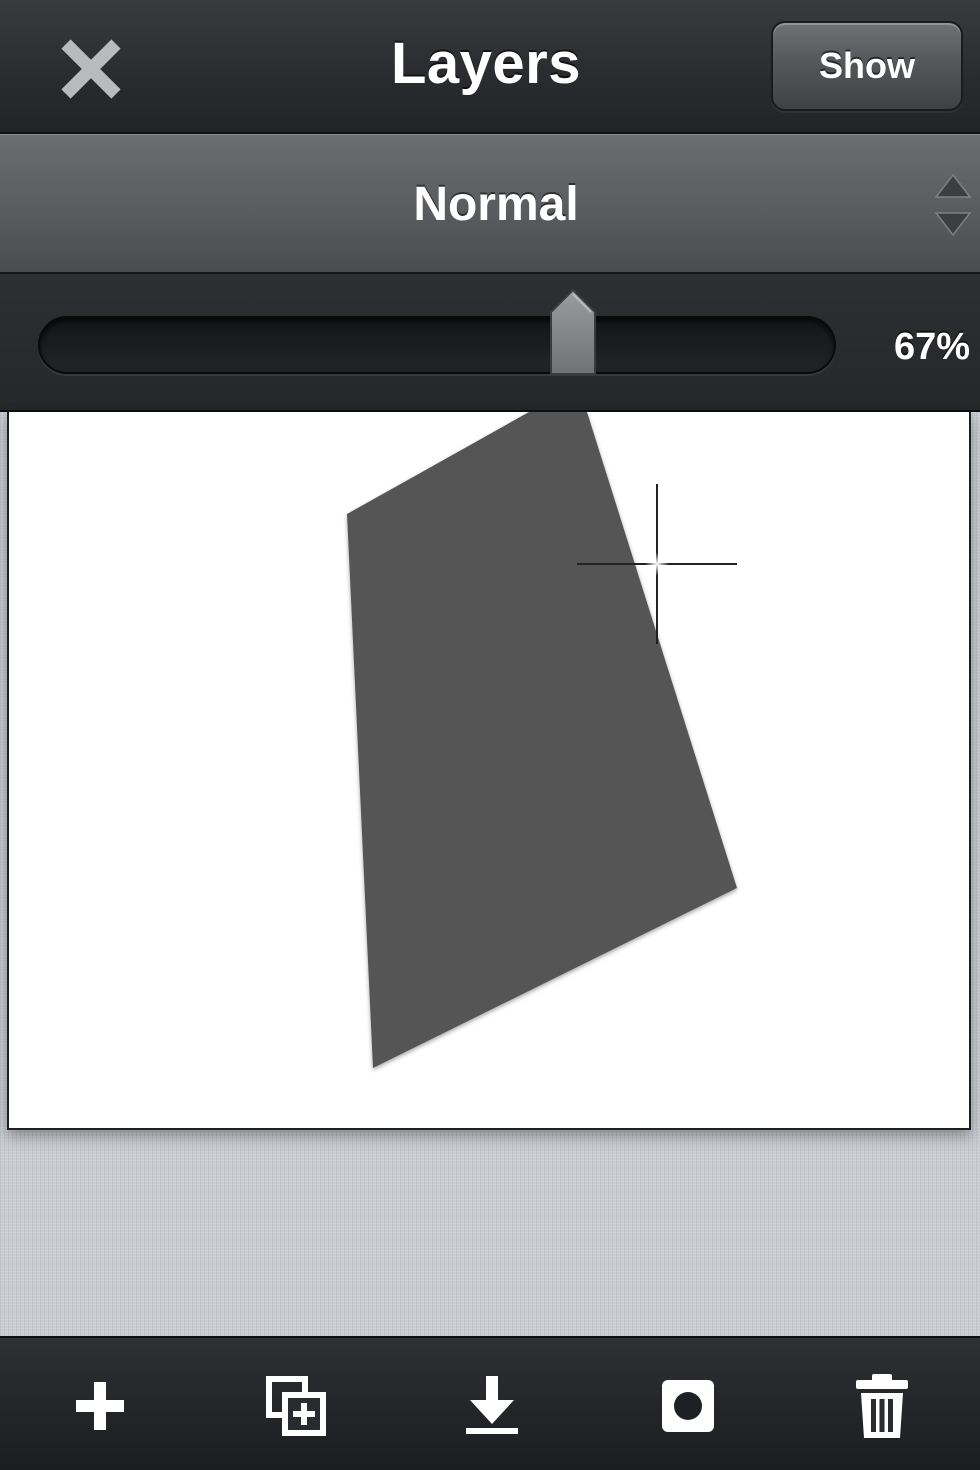 The height and width of the screenshot is (1470, 980). I want to click on duplicate-icon, so click(296, 1406).